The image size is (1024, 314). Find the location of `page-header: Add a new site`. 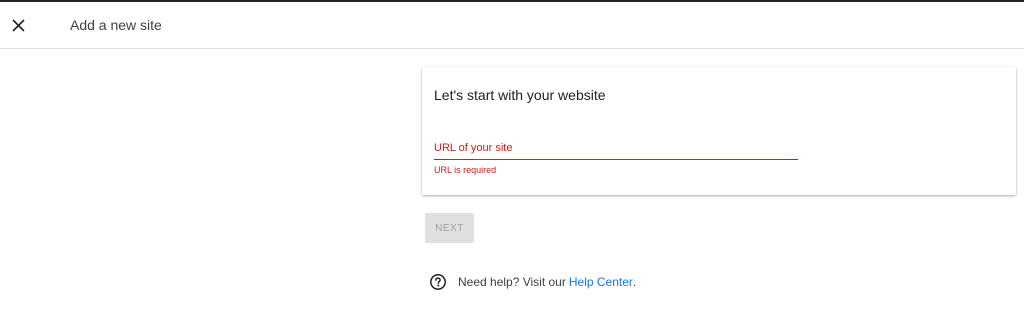

page-header: Add a new site is located at coordinates (512, 25).